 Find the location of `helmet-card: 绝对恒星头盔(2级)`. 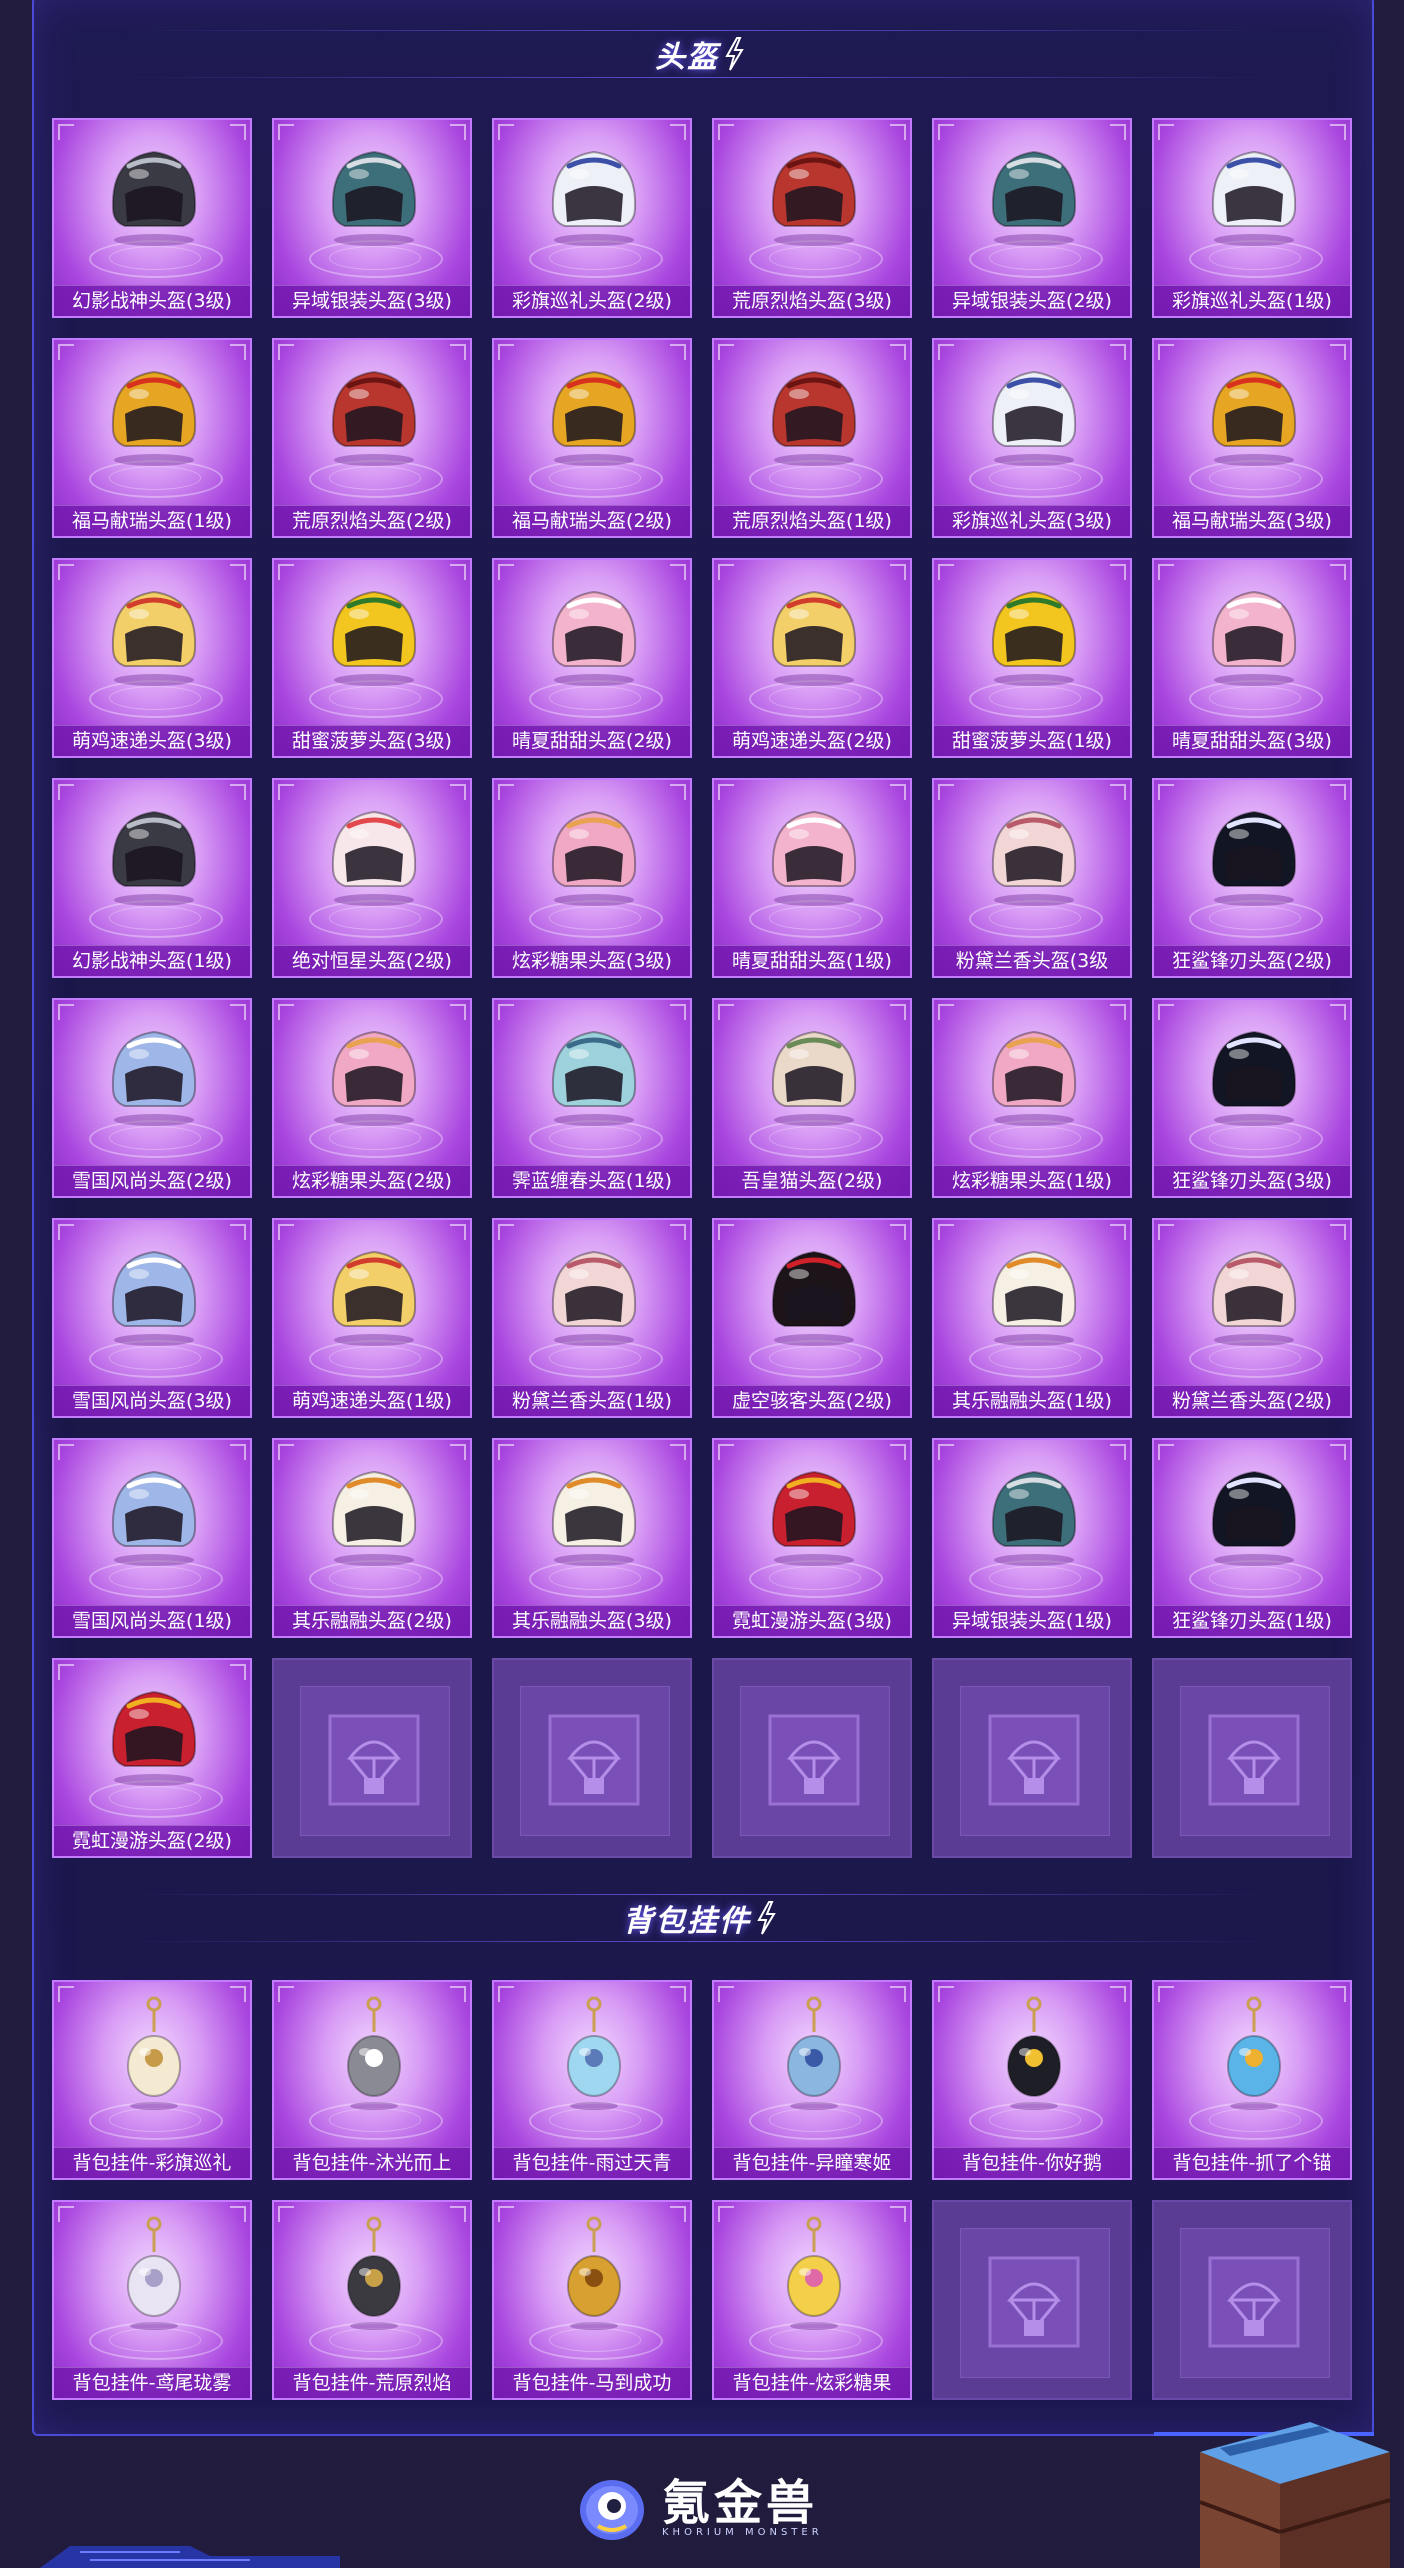

helmet-card: 绝对恒星头盔(2级) is located at coordinates (372, 878).